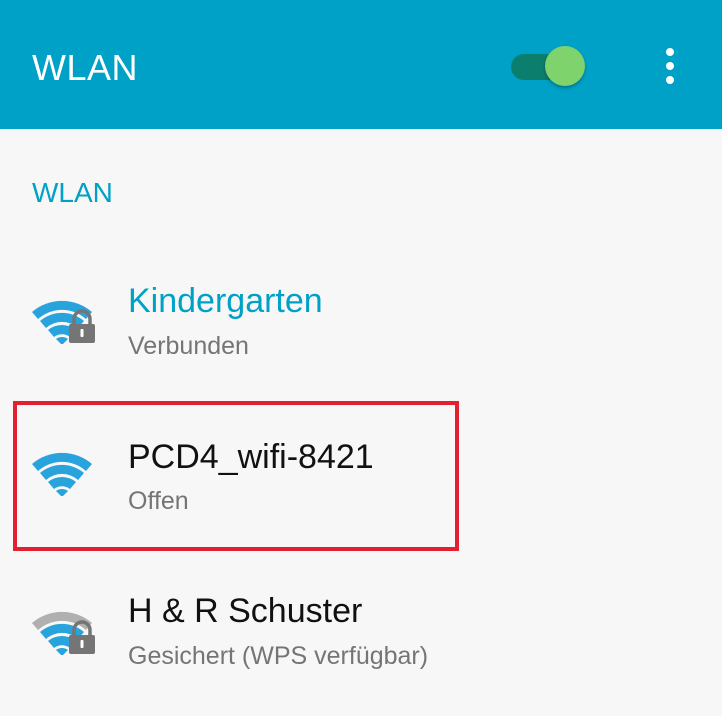 The image size is (722, 716). I want to click on wifi-secured-icon, so click(63, 322).